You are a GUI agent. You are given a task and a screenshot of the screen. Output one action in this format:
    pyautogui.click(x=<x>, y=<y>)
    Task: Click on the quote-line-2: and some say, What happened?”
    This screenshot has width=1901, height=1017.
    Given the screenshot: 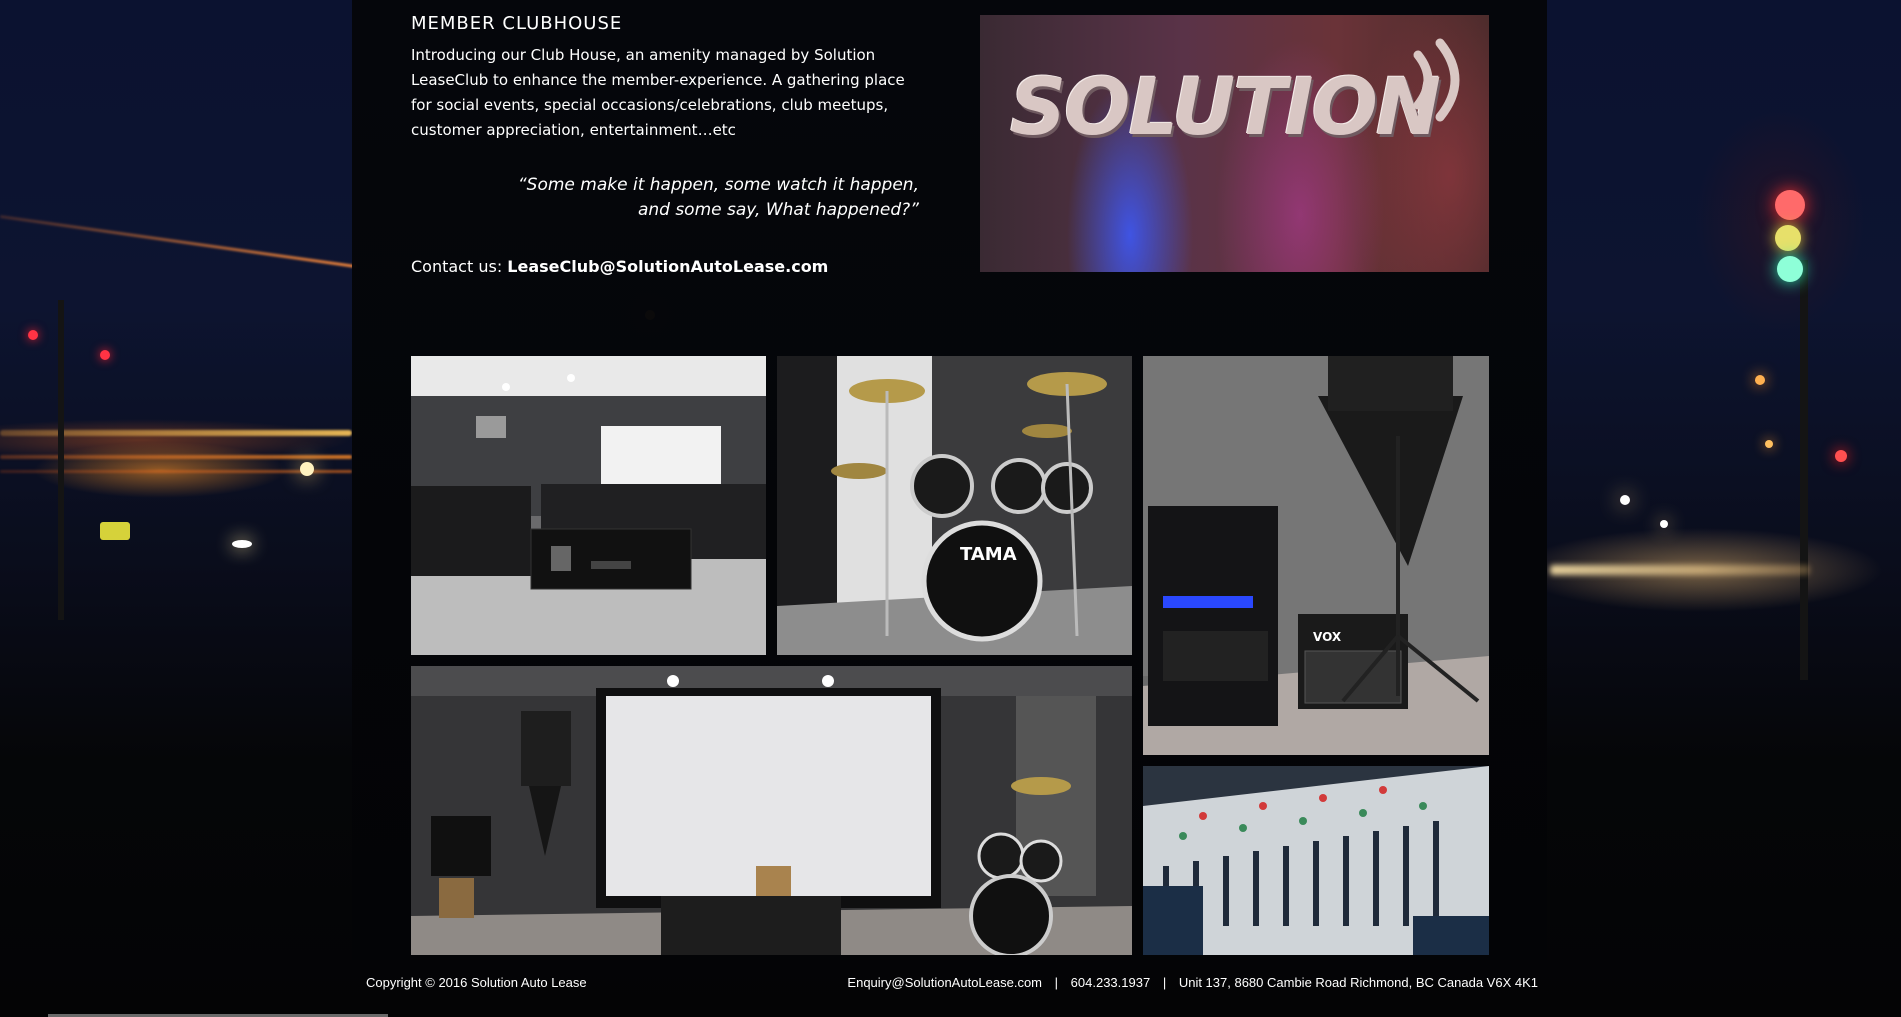 What is the action you would take?
    pyautogui.click(x=778, y=210)
    